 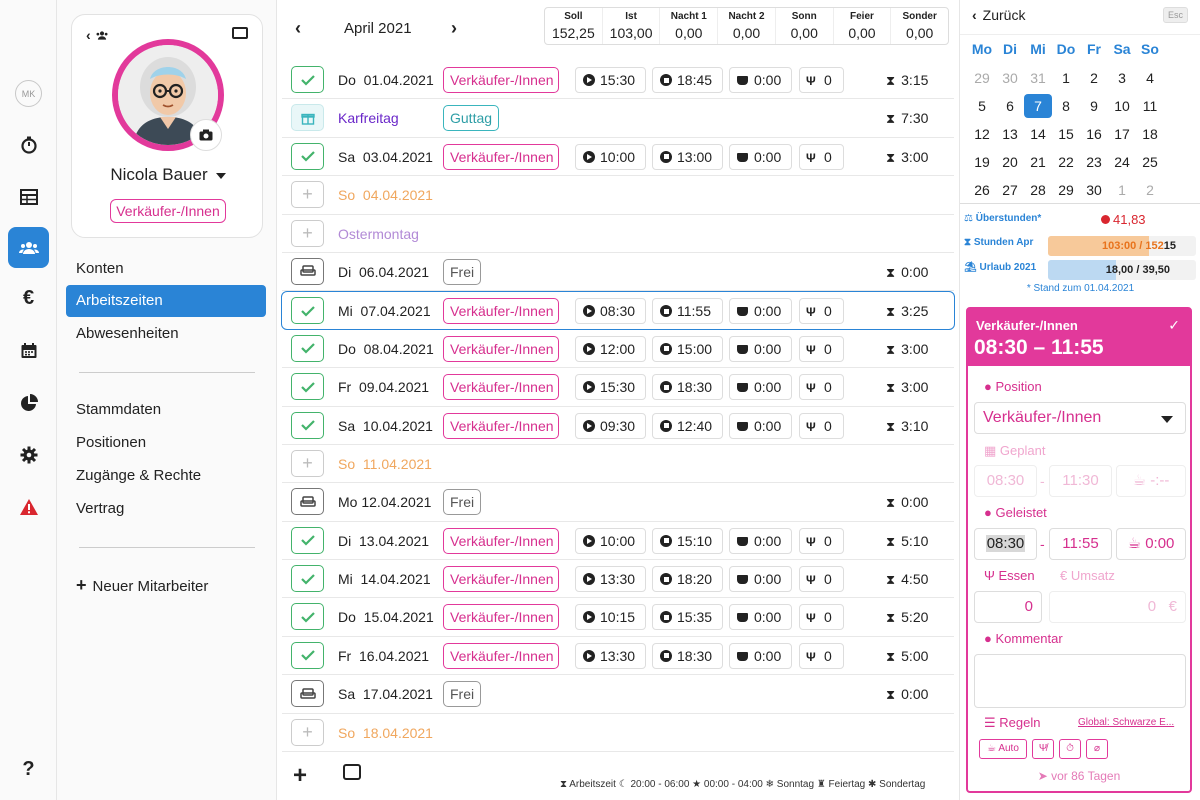 I want to click on nav-zugaenge: Zugänge & Rechte, so click(x=166, y=476).